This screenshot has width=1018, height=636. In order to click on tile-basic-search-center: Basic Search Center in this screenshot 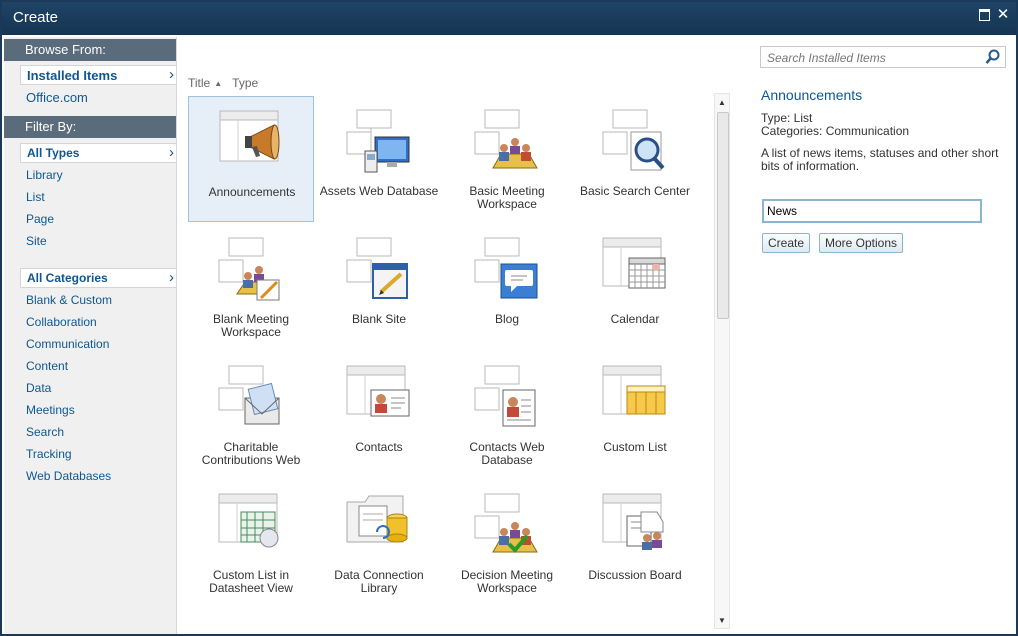, I will do `click(635, 159)`.